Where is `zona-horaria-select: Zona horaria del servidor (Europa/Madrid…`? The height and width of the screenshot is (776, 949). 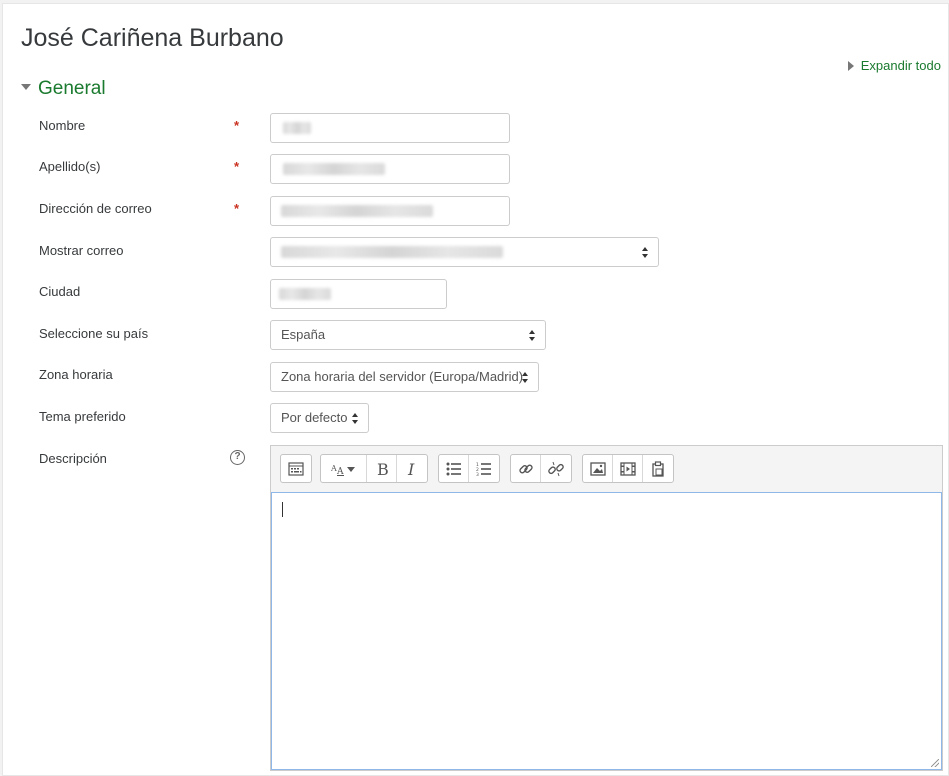 zona-horaria-select: Zona horaria del servidor (Europa/Madrid… is located at coordinates (404, 377).